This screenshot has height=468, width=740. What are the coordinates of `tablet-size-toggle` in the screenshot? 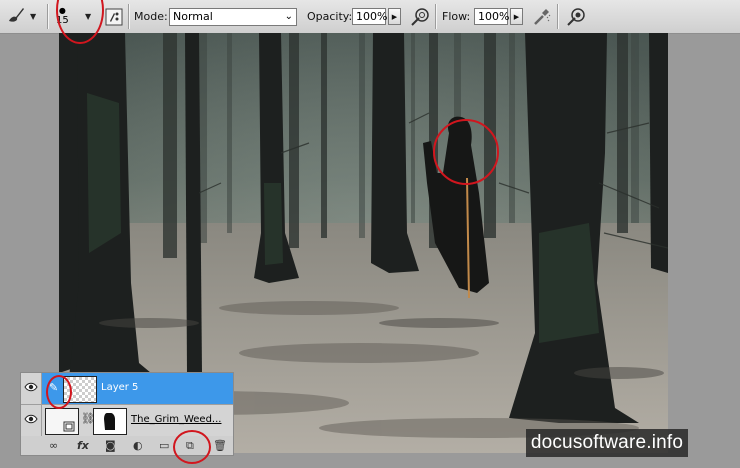 It's located at (576, 16).